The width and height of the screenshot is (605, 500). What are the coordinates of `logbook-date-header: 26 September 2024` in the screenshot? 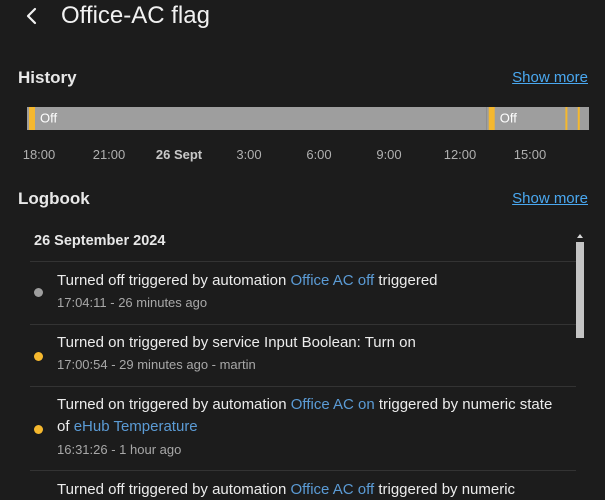 It's located at (100, 241).